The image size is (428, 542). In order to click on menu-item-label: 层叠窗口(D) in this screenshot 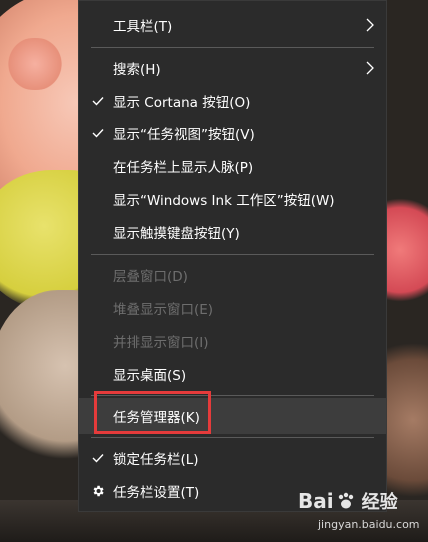, I will do `click(150, 277)`.